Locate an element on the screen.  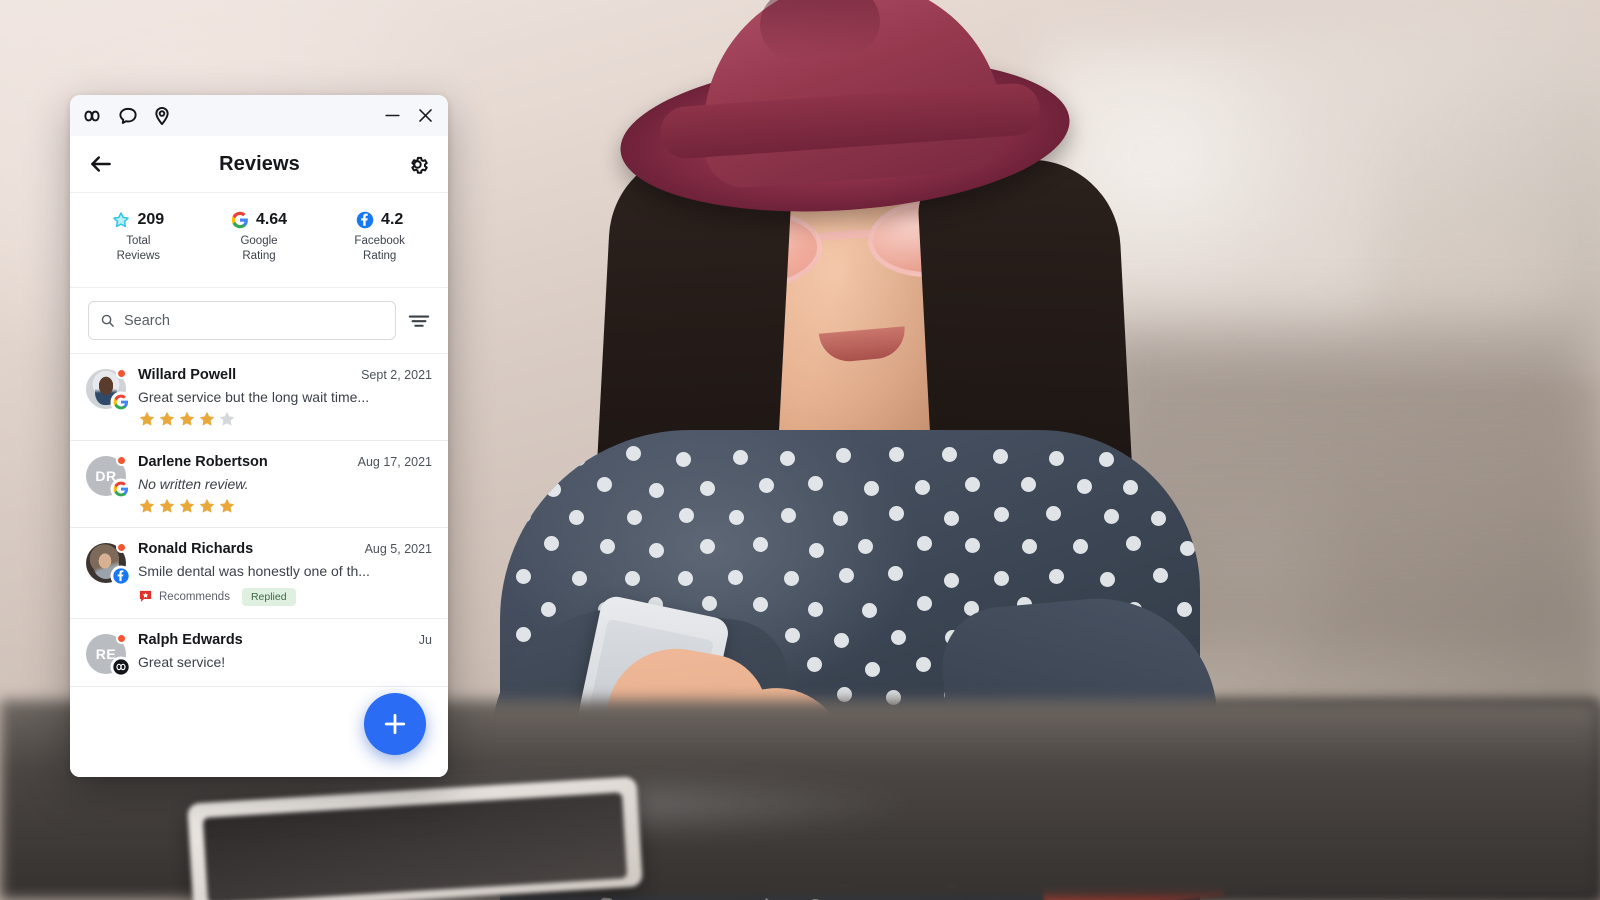
chat-bubble-icon is located at coordinates (128, 116).